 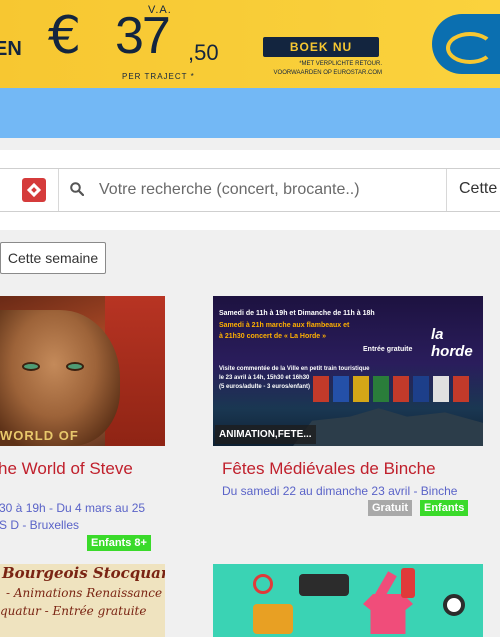 I want to click on ad-per-trip: PER TRAJECT *, so click(x=158, y=76).